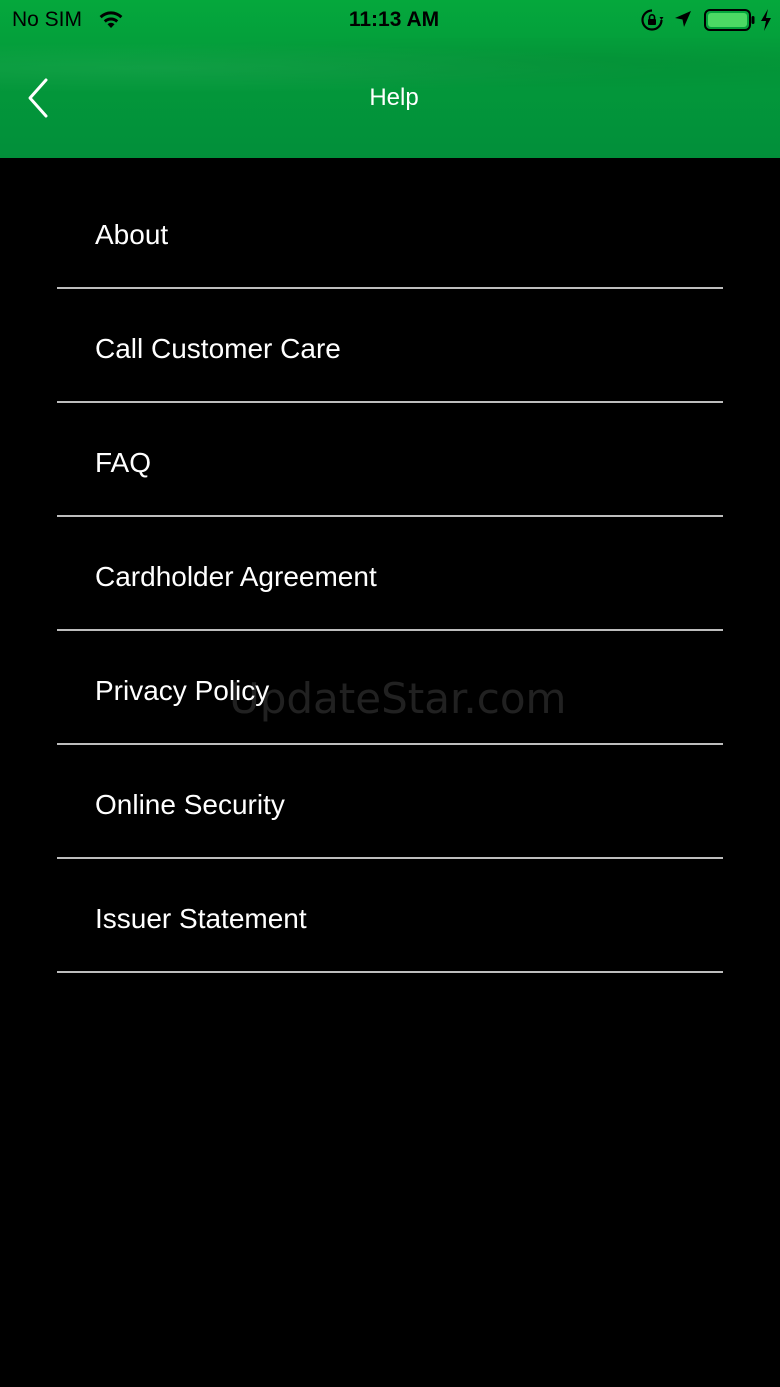 The height and width of the screenshot is (1387, 780). Describe the element at coordinates (390, 346) in the screenshot. I see `menu-item-call-customer-care: Call Customer Care` at that location.